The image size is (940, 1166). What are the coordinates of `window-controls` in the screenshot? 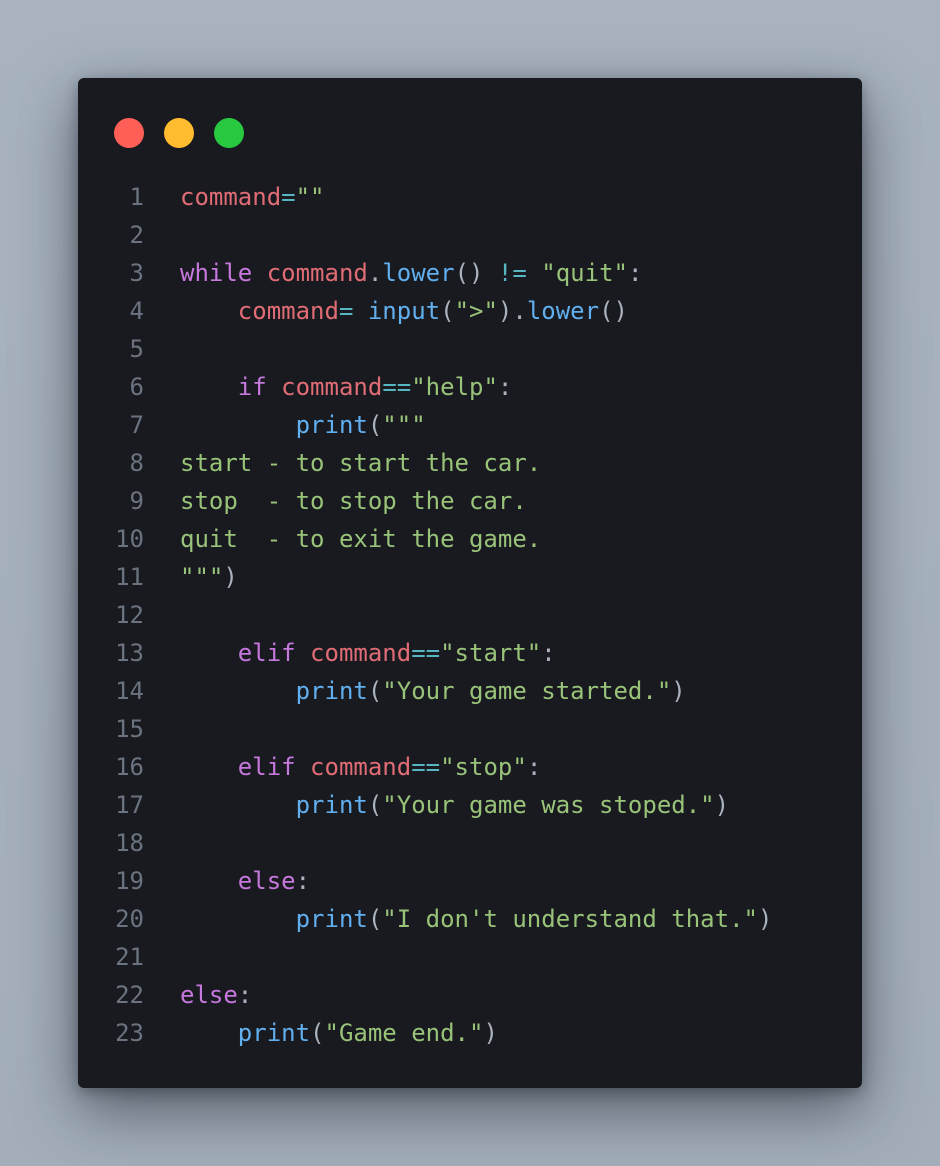 It's located at (179, 133).